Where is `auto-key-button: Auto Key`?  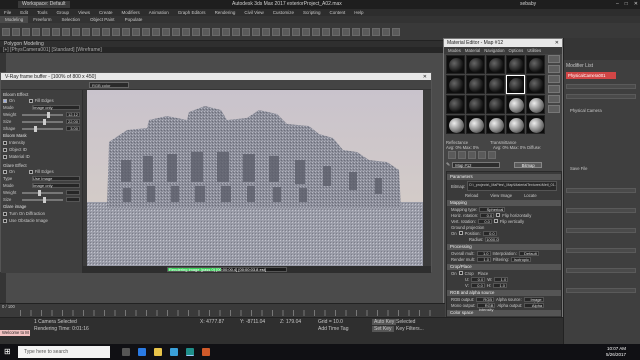 auto-key-button: Auto Key is located at coordinates (384, 322).